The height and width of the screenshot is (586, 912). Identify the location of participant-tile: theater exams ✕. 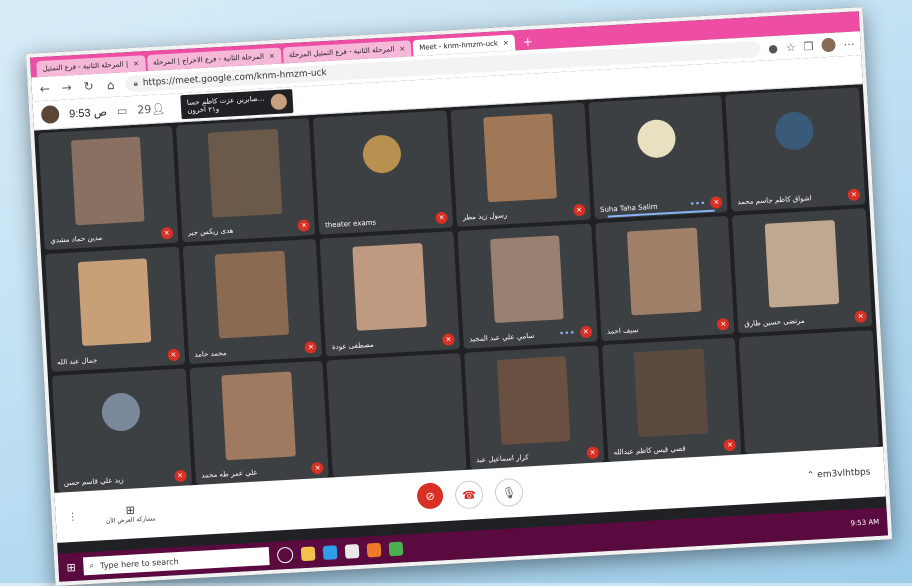
(383, 173).